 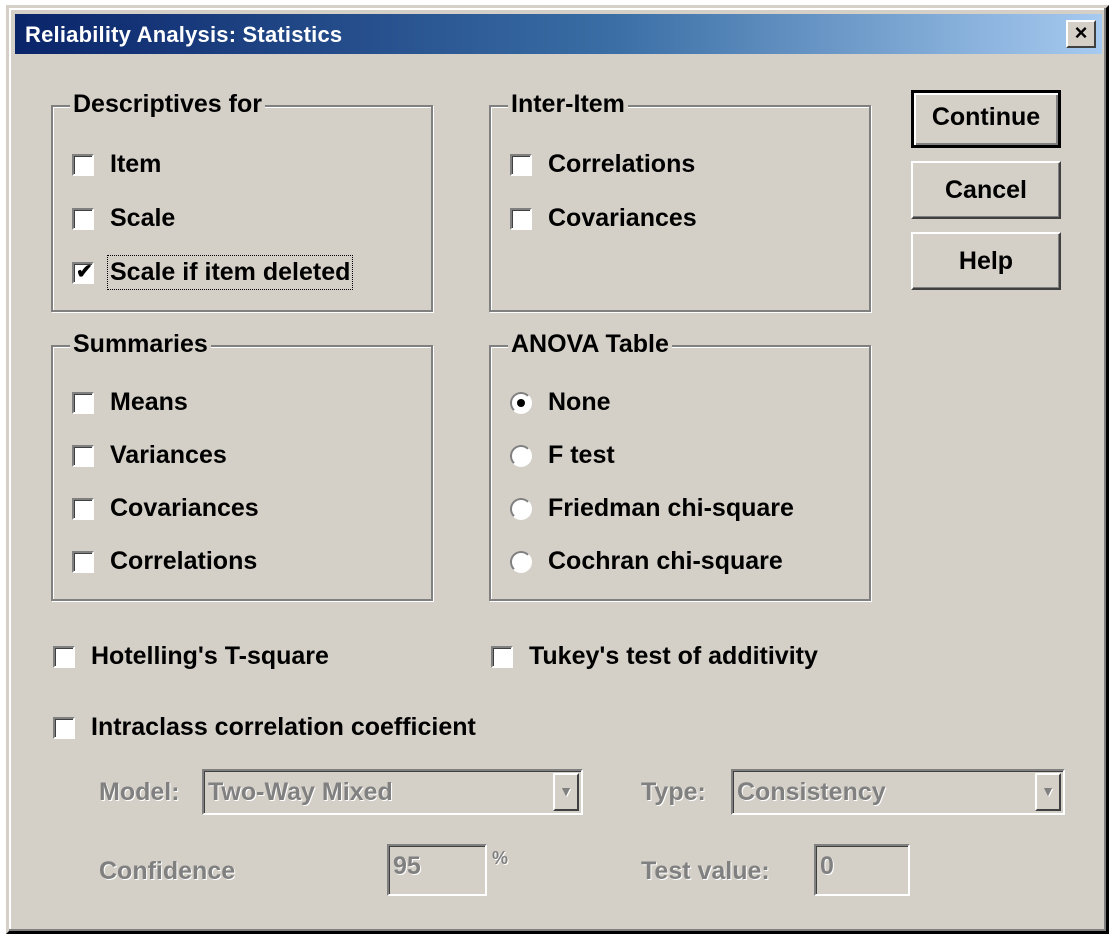 I want to click on type-label: Type:, so click(x=673, y=792).